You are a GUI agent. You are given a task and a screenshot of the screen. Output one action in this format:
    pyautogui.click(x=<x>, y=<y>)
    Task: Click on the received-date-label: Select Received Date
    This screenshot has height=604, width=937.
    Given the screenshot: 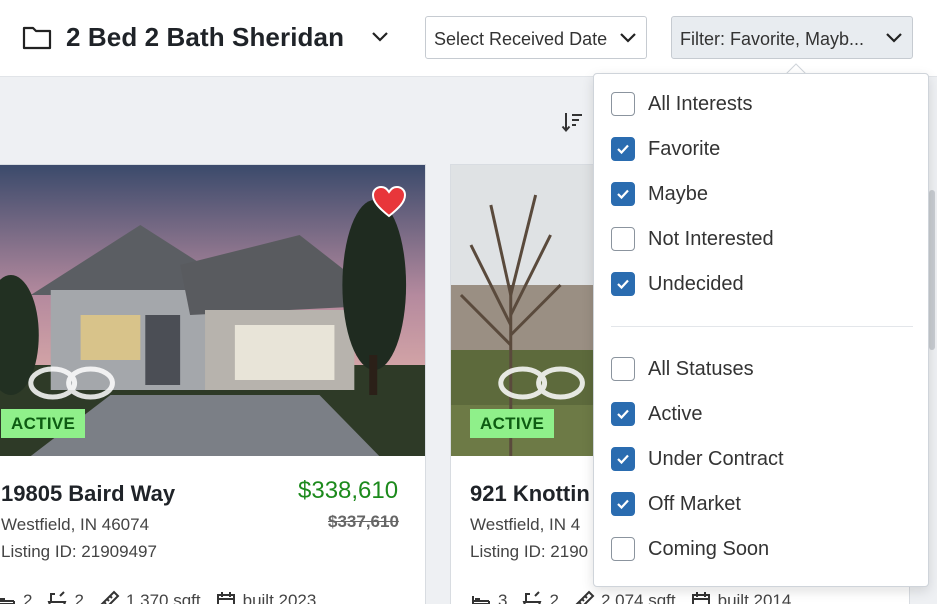 What is the action you would take?
    pyautogui.click(x=521, y=39)
    